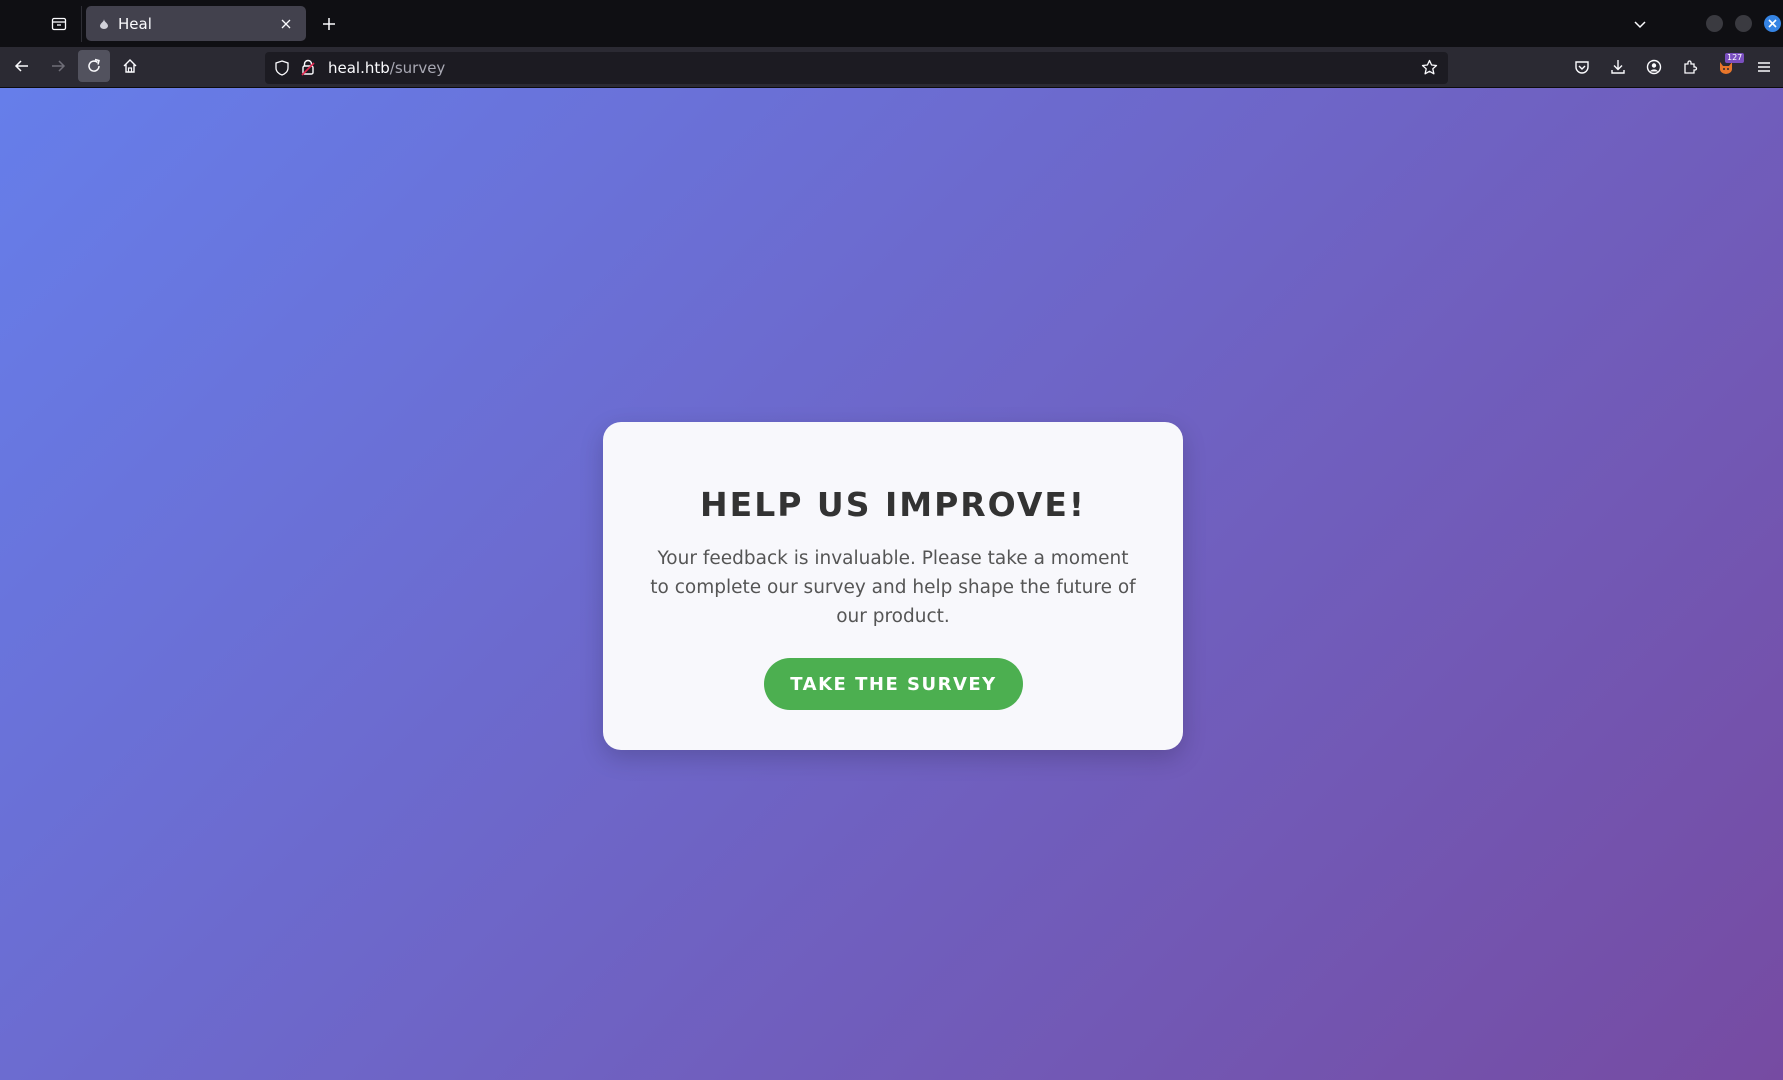 The image size is (1783, 1080). I want to click on window-close-button, so click(1772, 23).